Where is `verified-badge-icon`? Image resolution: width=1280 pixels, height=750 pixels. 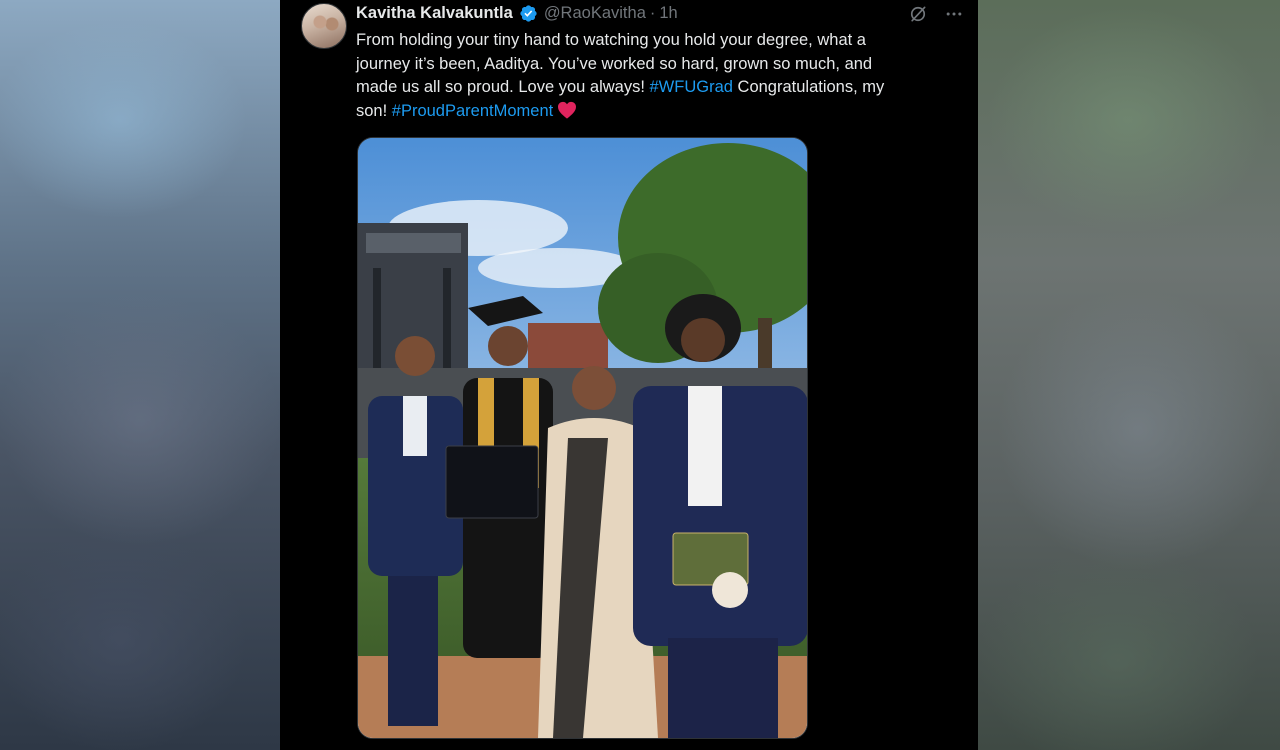
verified-badge-icon is located at coordinates (528, 13).